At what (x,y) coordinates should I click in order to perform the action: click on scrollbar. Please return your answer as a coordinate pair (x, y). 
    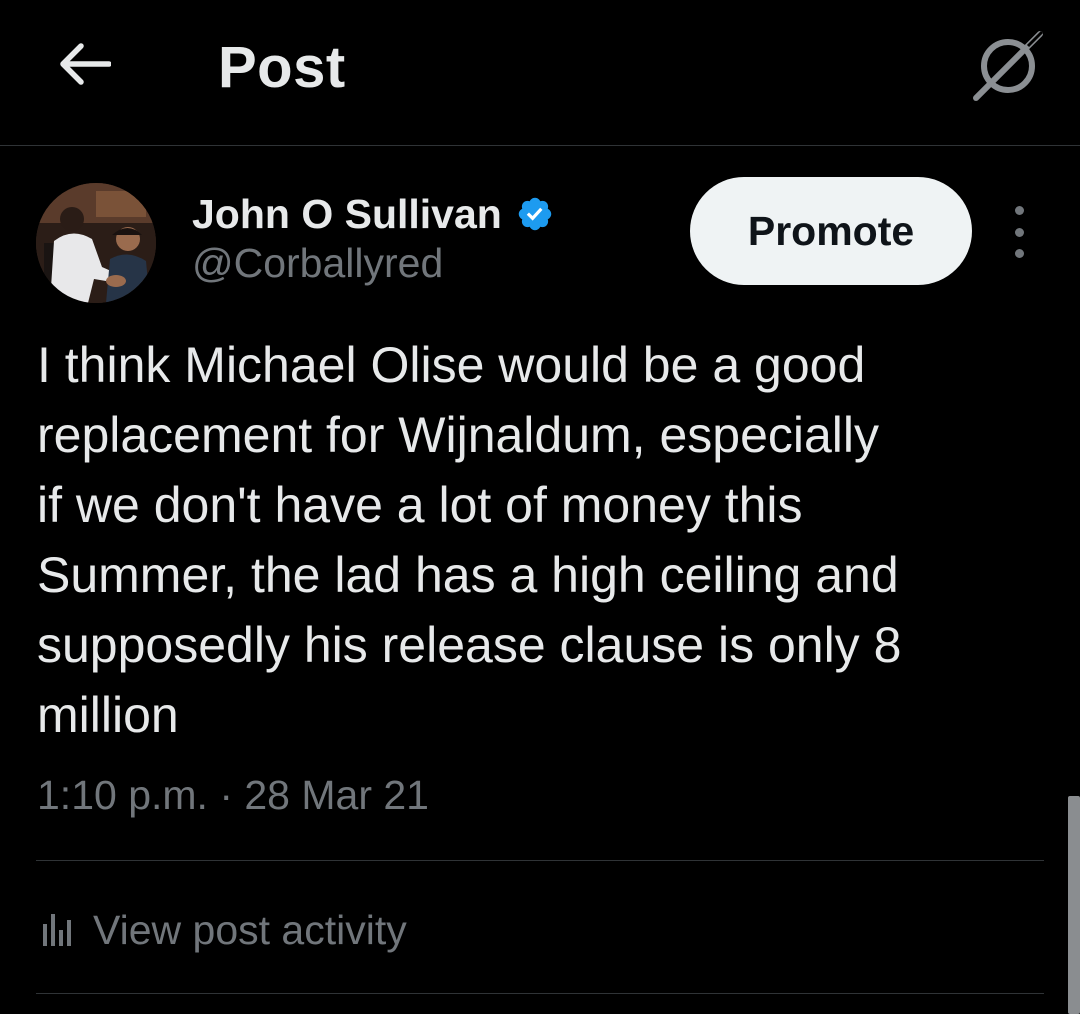
    Looking at the image, I should click on (1074, 905).